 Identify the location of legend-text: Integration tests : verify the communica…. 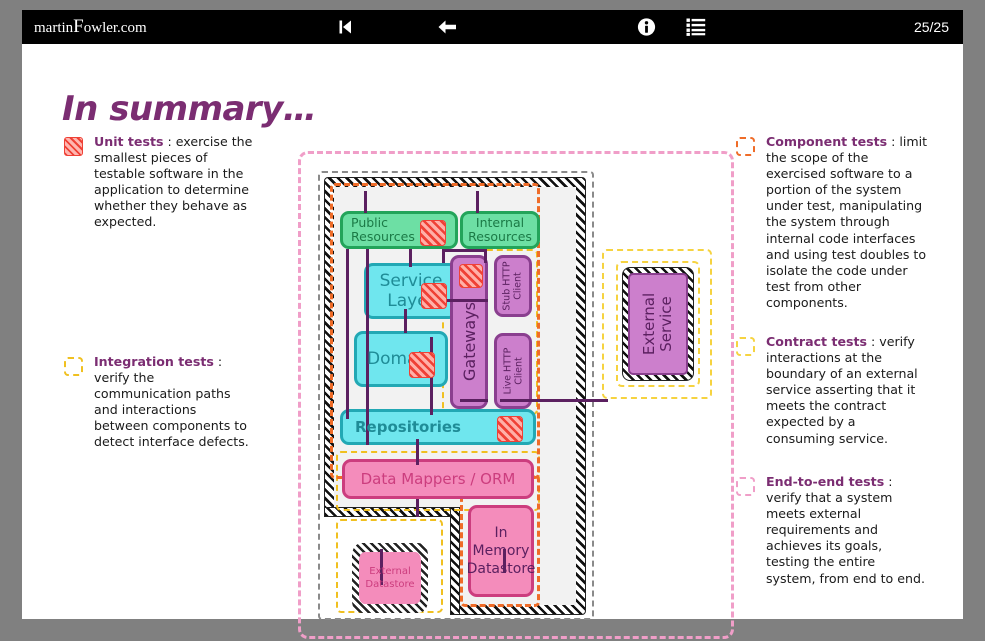
(174, 402).